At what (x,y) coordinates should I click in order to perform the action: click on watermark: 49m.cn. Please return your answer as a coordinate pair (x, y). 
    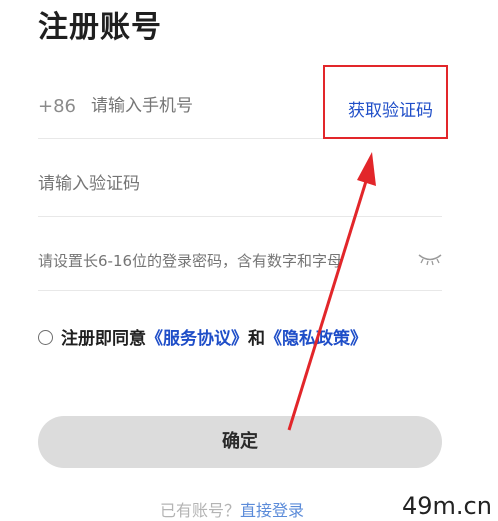
    Looking at the image, I should click on (448, 506).